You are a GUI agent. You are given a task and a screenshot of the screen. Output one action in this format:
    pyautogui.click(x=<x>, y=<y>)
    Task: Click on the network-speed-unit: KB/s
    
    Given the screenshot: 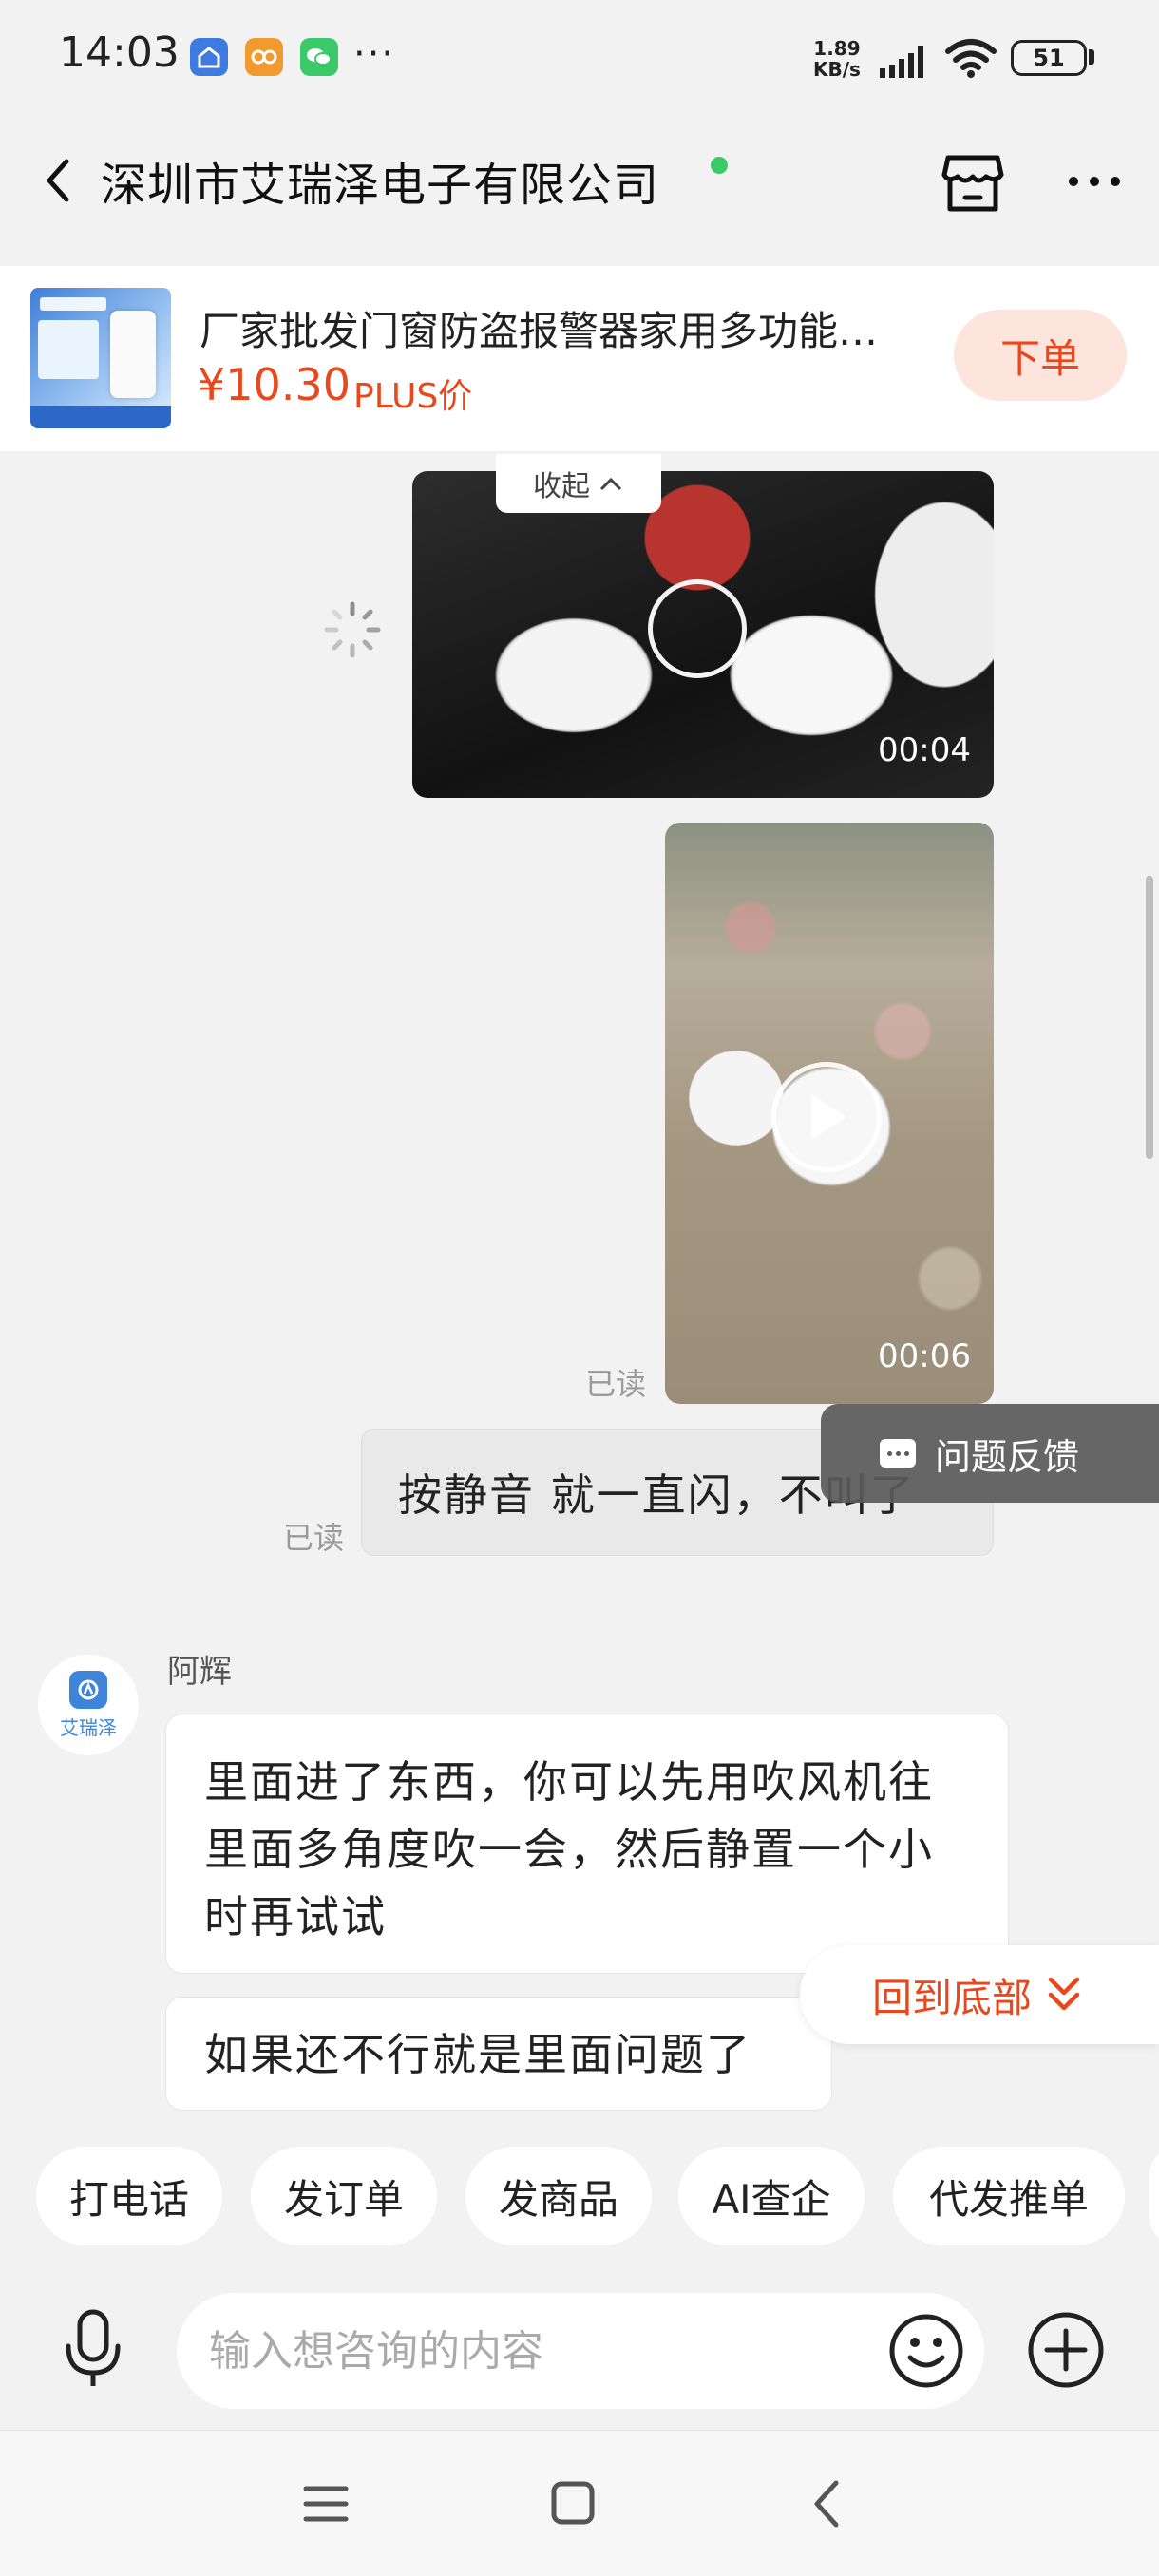 What is the action you would take?
    pyautogui.click(x=837, y=69)
    